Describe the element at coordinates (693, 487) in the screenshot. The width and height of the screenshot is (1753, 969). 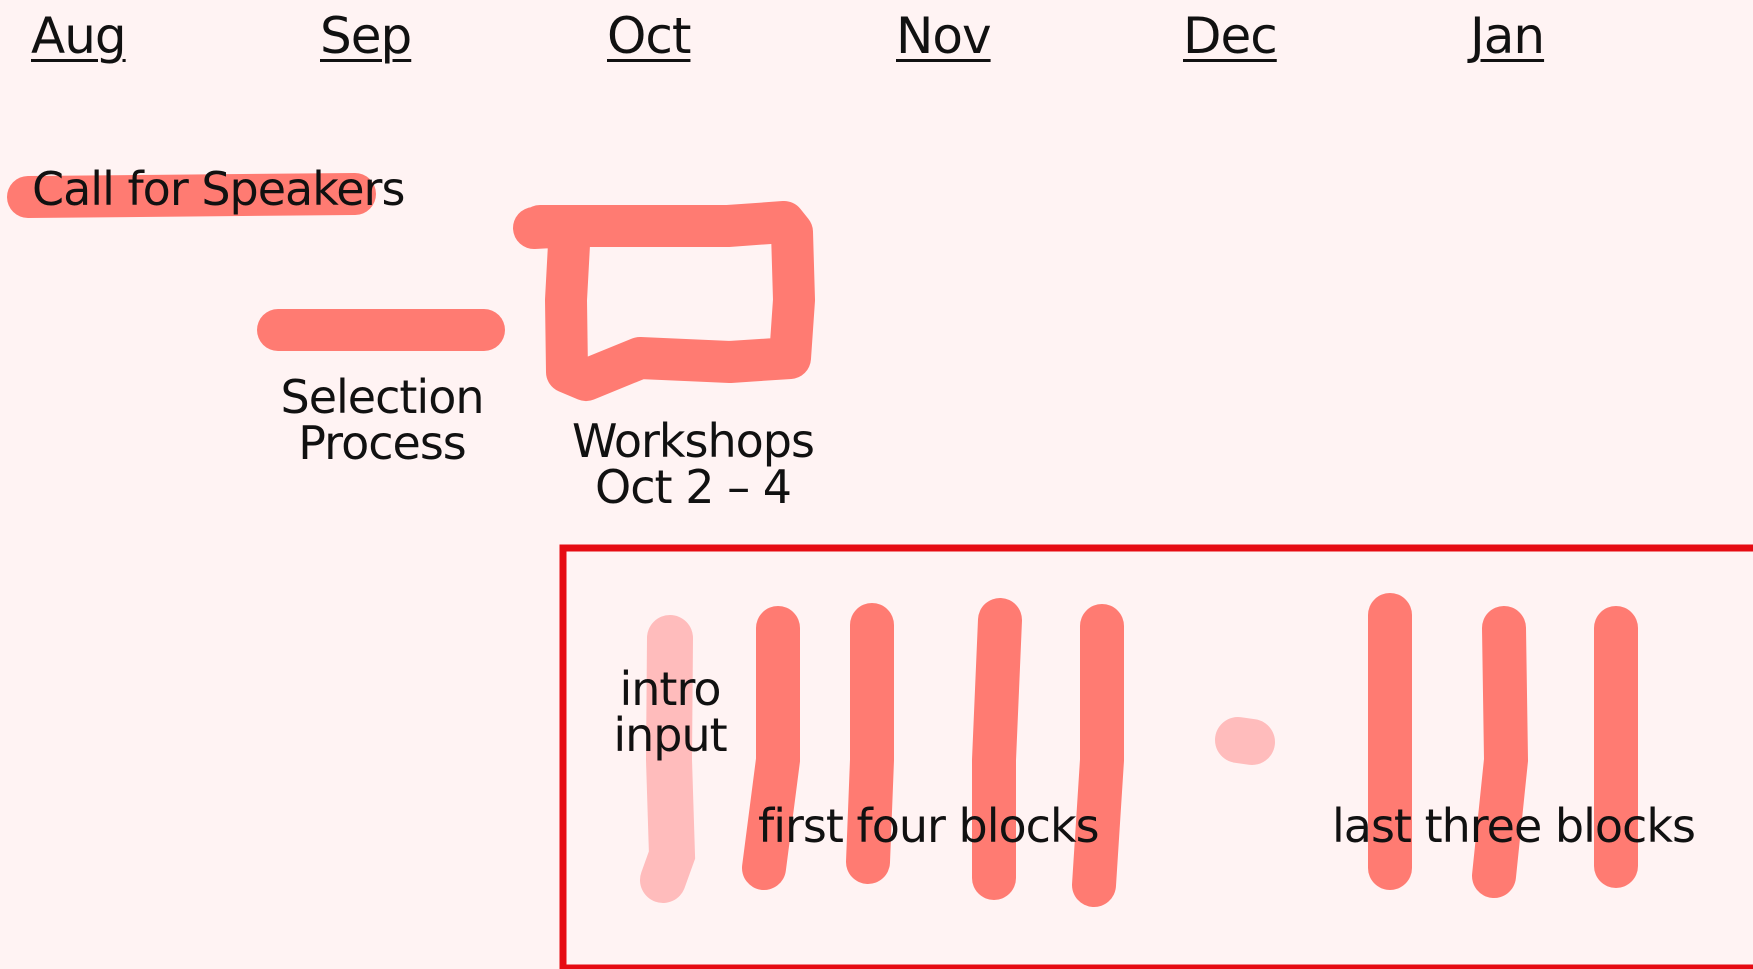
I see `workshops-dates: Oct 2 – 4` at that location.